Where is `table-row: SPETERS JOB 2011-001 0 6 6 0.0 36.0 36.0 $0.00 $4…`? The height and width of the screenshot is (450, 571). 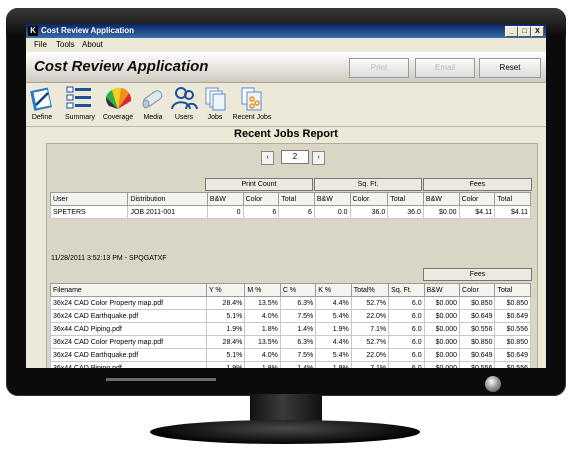
table-row: SPETERS JOB 2011-001 0 6 6 0.0 36.0 36.0 $0.00 $4… is located at coordinates (290, 212).